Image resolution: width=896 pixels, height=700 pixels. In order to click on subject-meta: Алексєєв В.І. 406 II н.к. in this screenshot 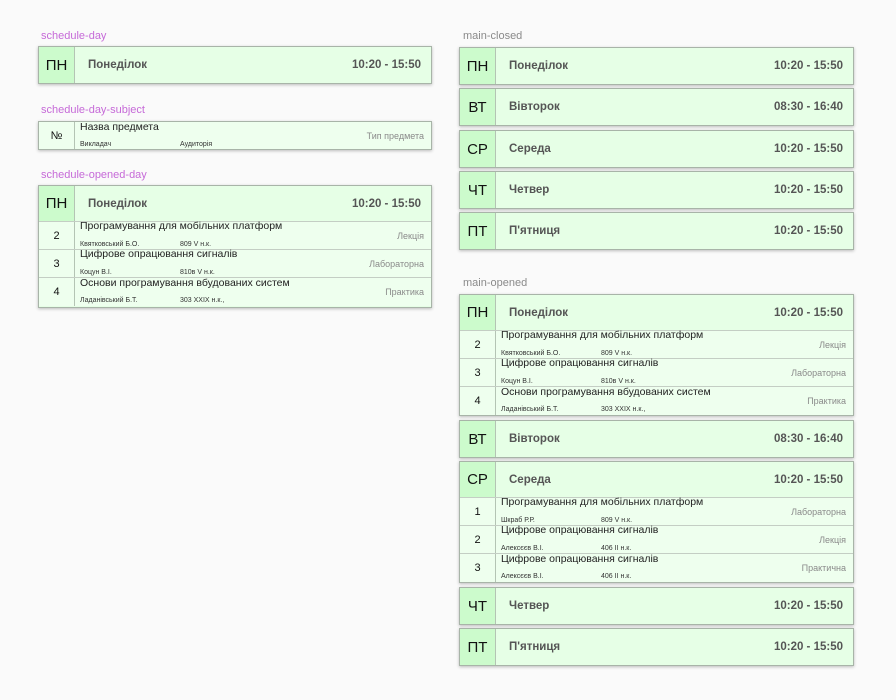, I will do `click(566, 548)`.